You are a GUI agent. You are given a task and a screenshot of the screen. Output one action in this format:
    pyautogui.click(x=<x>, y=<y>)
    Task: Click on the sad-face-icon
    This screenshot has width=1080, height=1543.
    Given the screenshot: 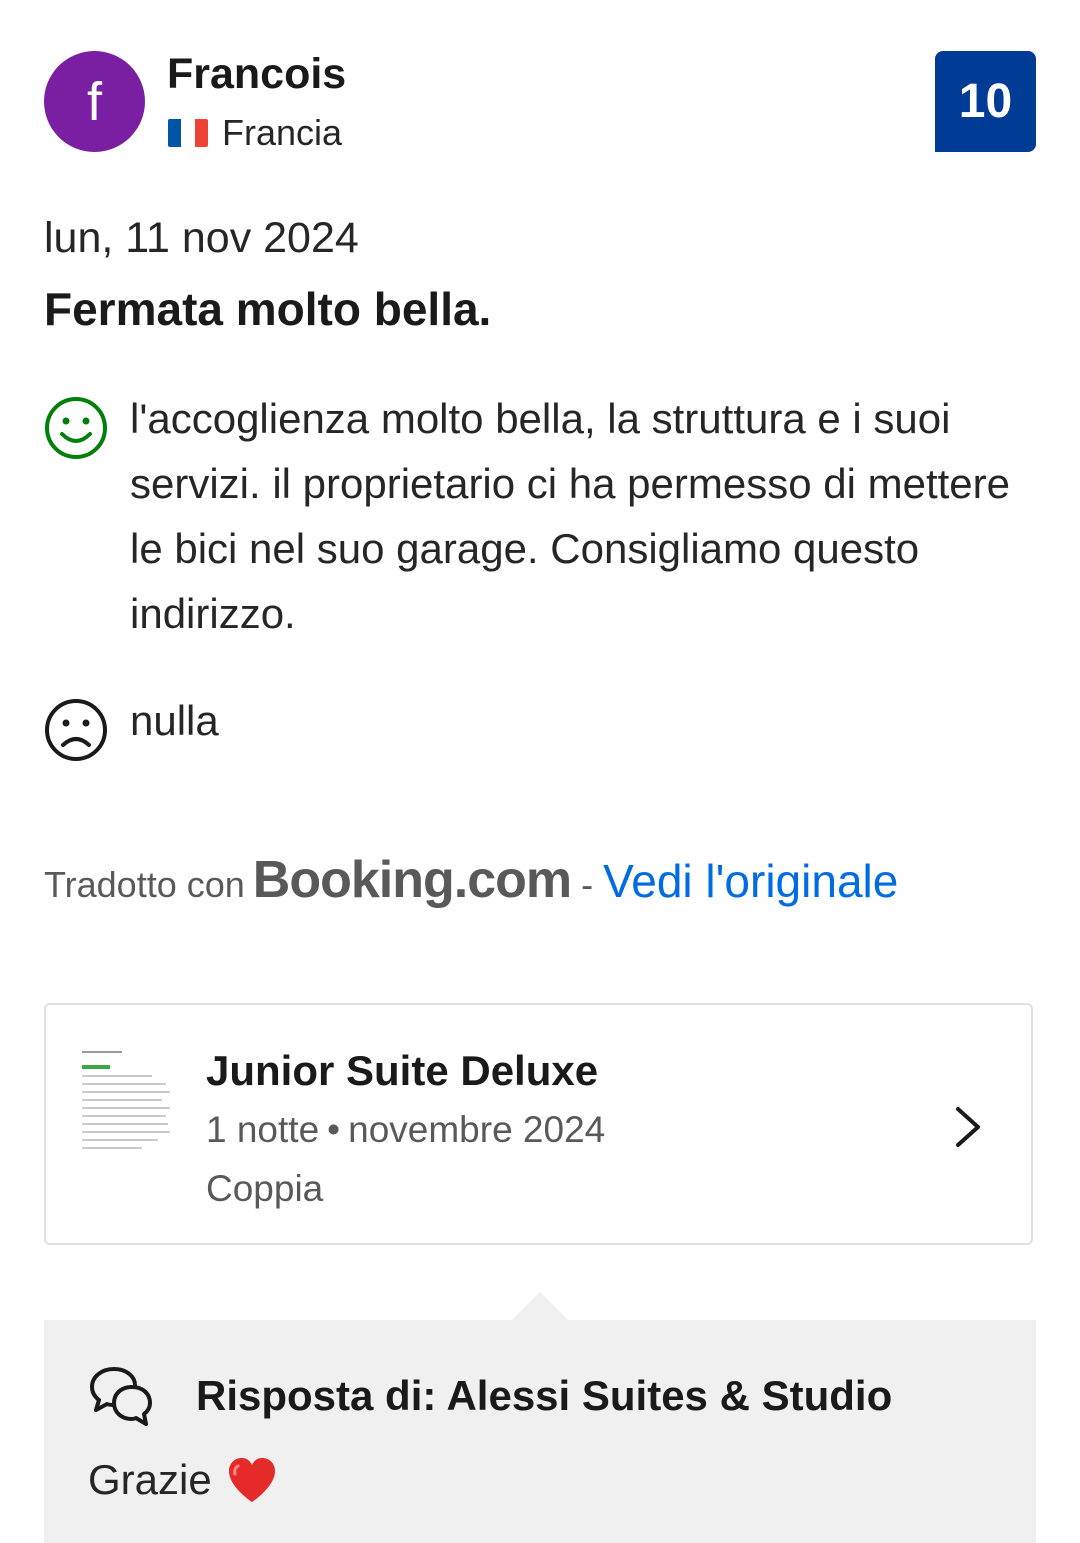 What is the action you would take?
    pyautogui.click(x=76, y=730)
    